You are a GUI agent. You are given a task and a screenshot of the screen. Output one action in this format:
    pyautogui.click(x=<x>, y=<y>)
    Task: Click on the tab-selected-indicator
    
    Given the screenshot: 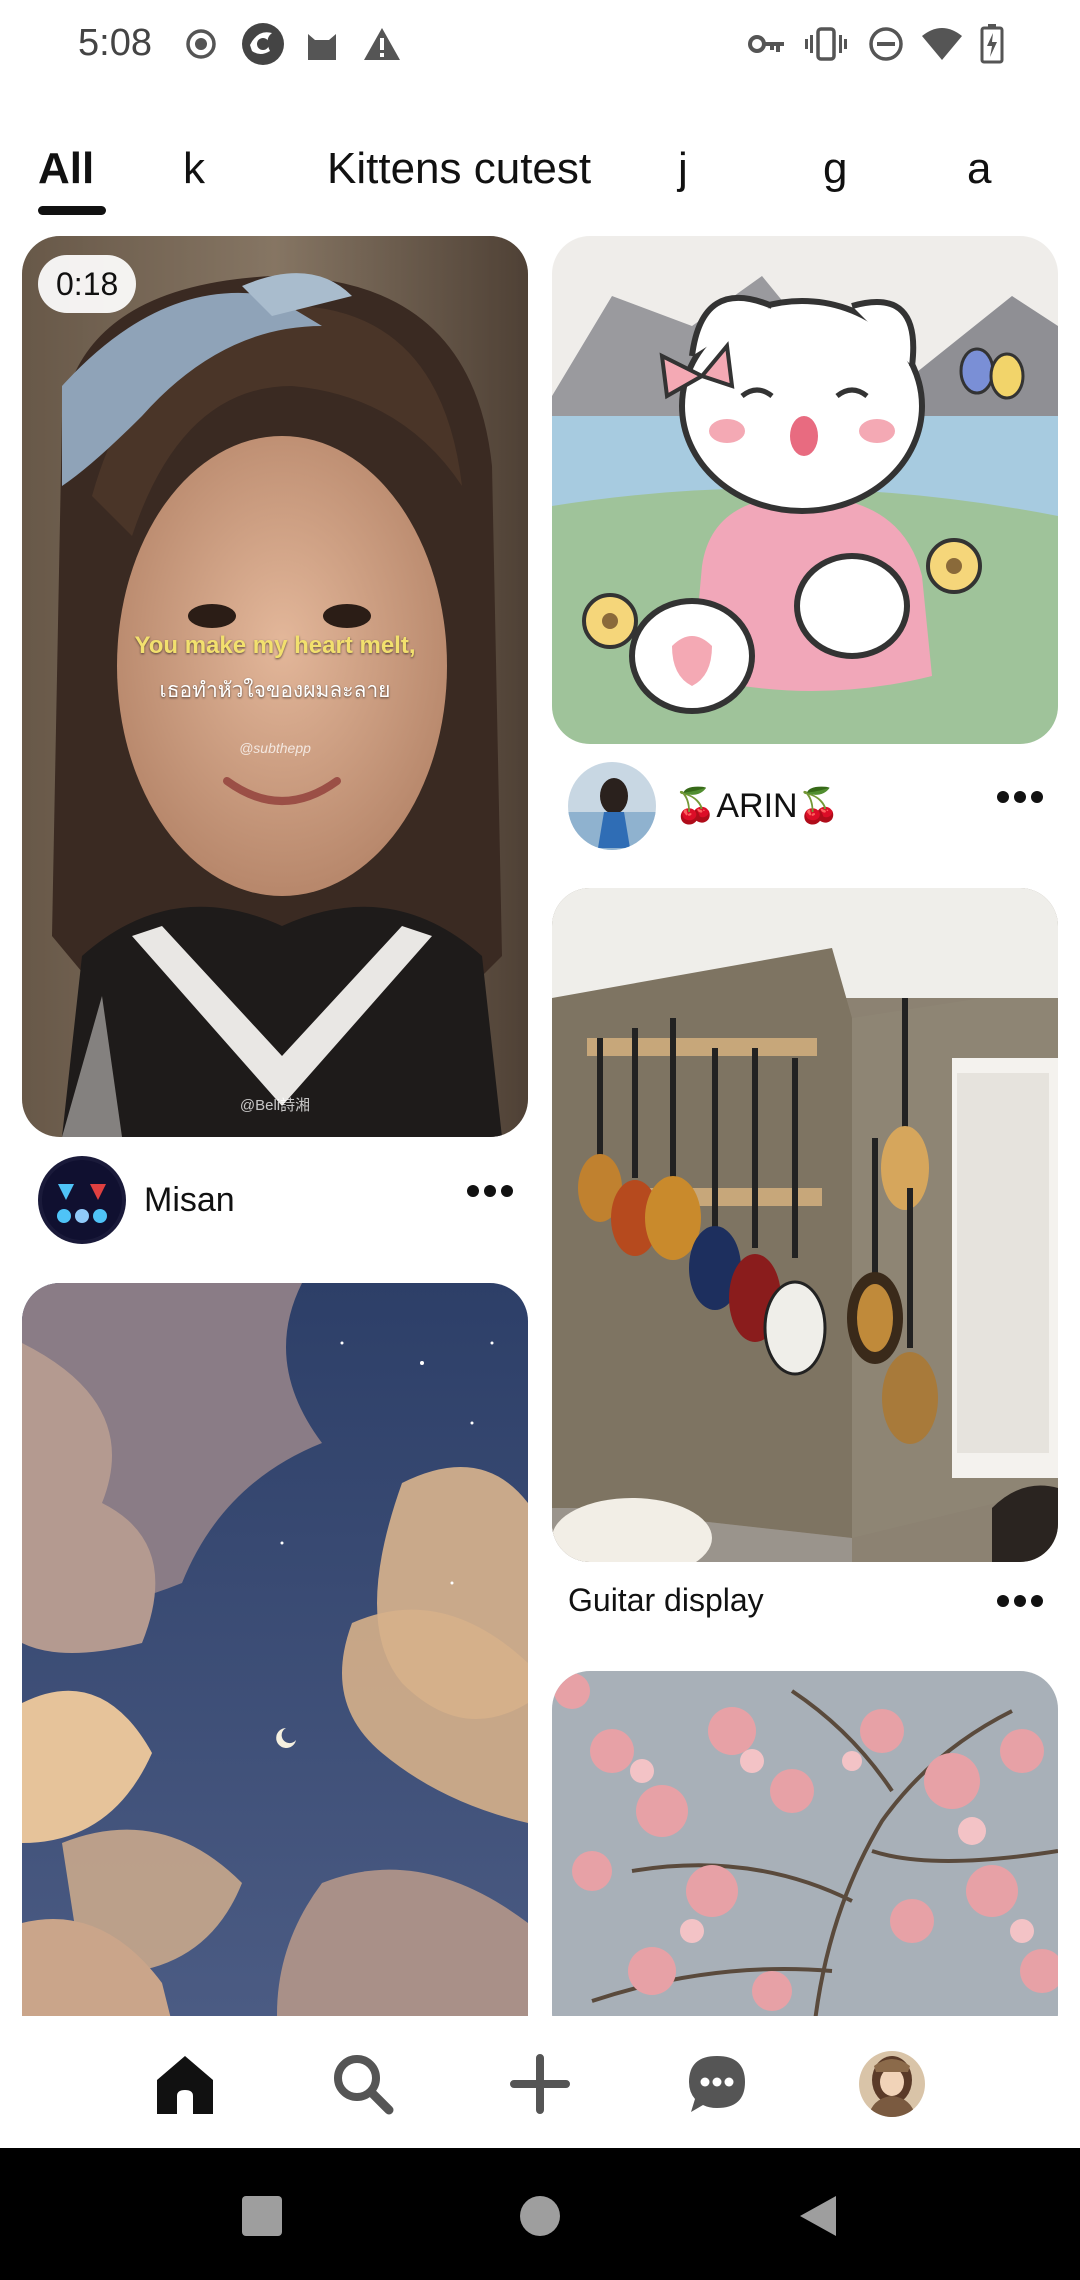 What is the action you would take?
    pyautogui.click(x=72, y=210)
    